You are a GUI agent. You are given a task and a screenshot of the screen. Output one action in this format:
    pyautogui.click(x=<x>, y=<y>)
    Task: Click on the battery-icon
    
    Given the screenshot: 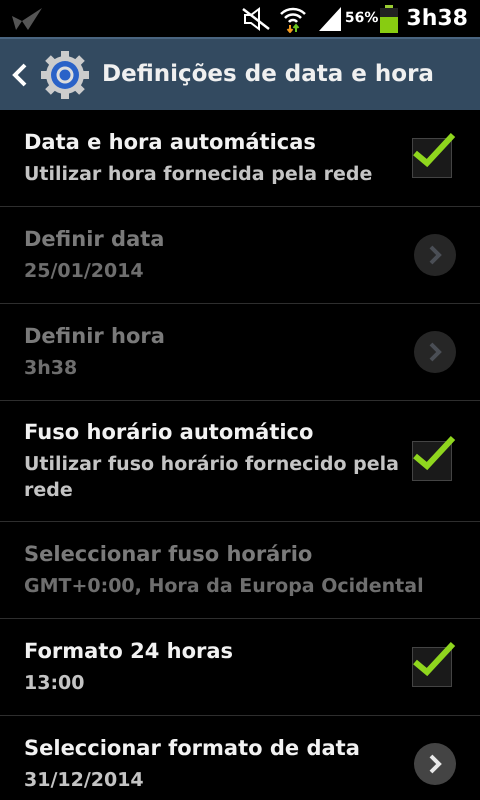 What is the action you would take?
    pyautogui.click(x=389, y=18)
    